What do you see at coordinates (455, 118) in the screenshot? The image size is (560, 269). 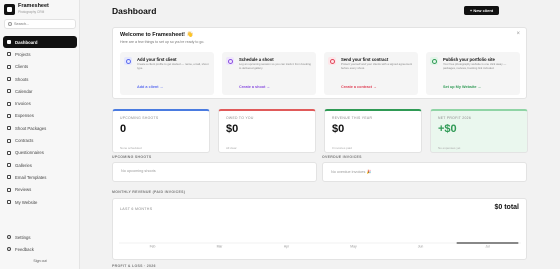 I see `kpi-label: NET PROFIT 2026` at bounding box center [455, 118].